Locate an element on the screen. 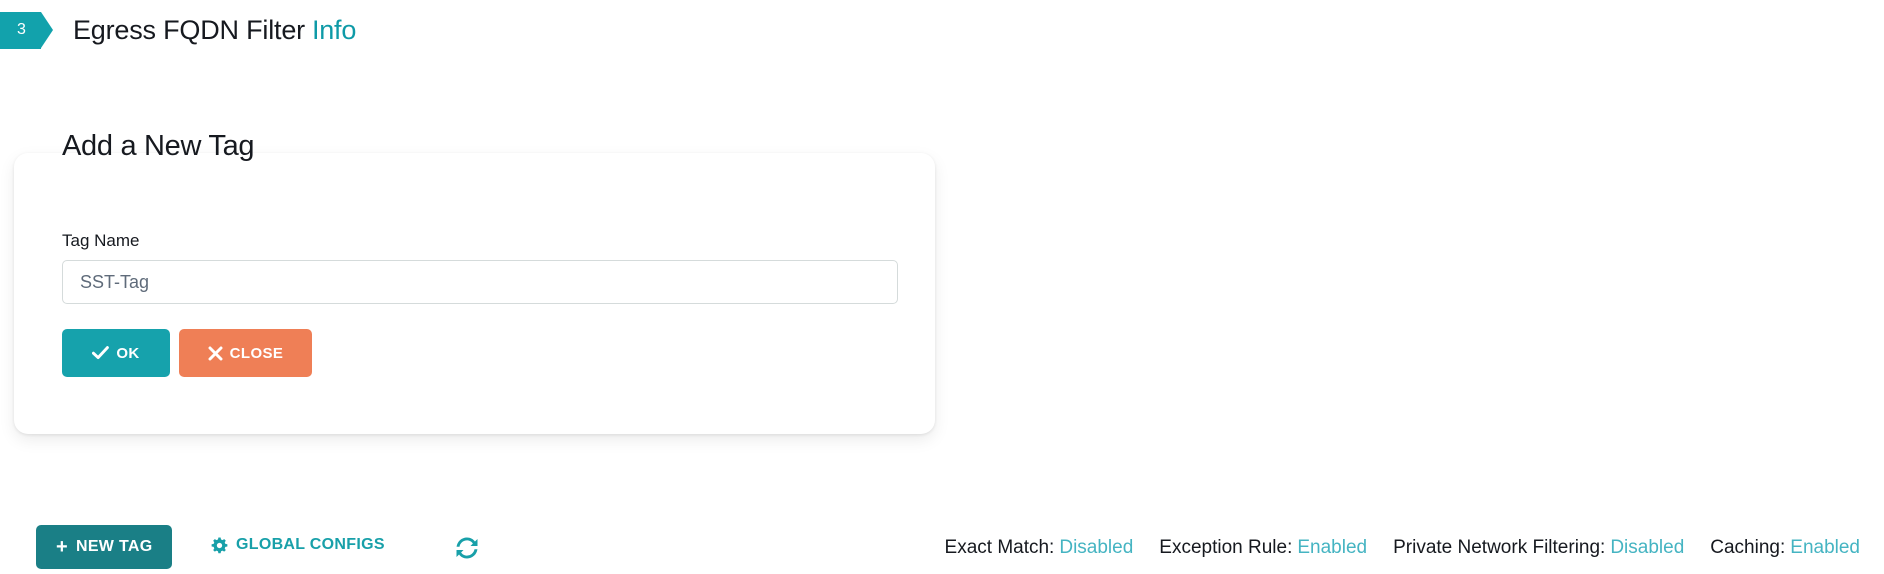 The height and width of the screenshot is (574, 1884). page-title: Egress FQDN Filter Info is located at coordinates (214, 30).